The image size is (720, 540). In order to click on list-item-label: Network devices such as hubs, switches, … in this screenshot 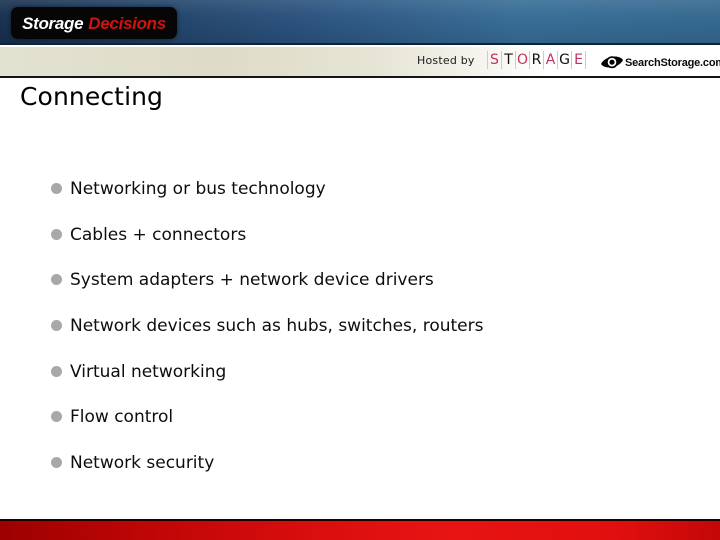, I will do `click(277, 326)`.